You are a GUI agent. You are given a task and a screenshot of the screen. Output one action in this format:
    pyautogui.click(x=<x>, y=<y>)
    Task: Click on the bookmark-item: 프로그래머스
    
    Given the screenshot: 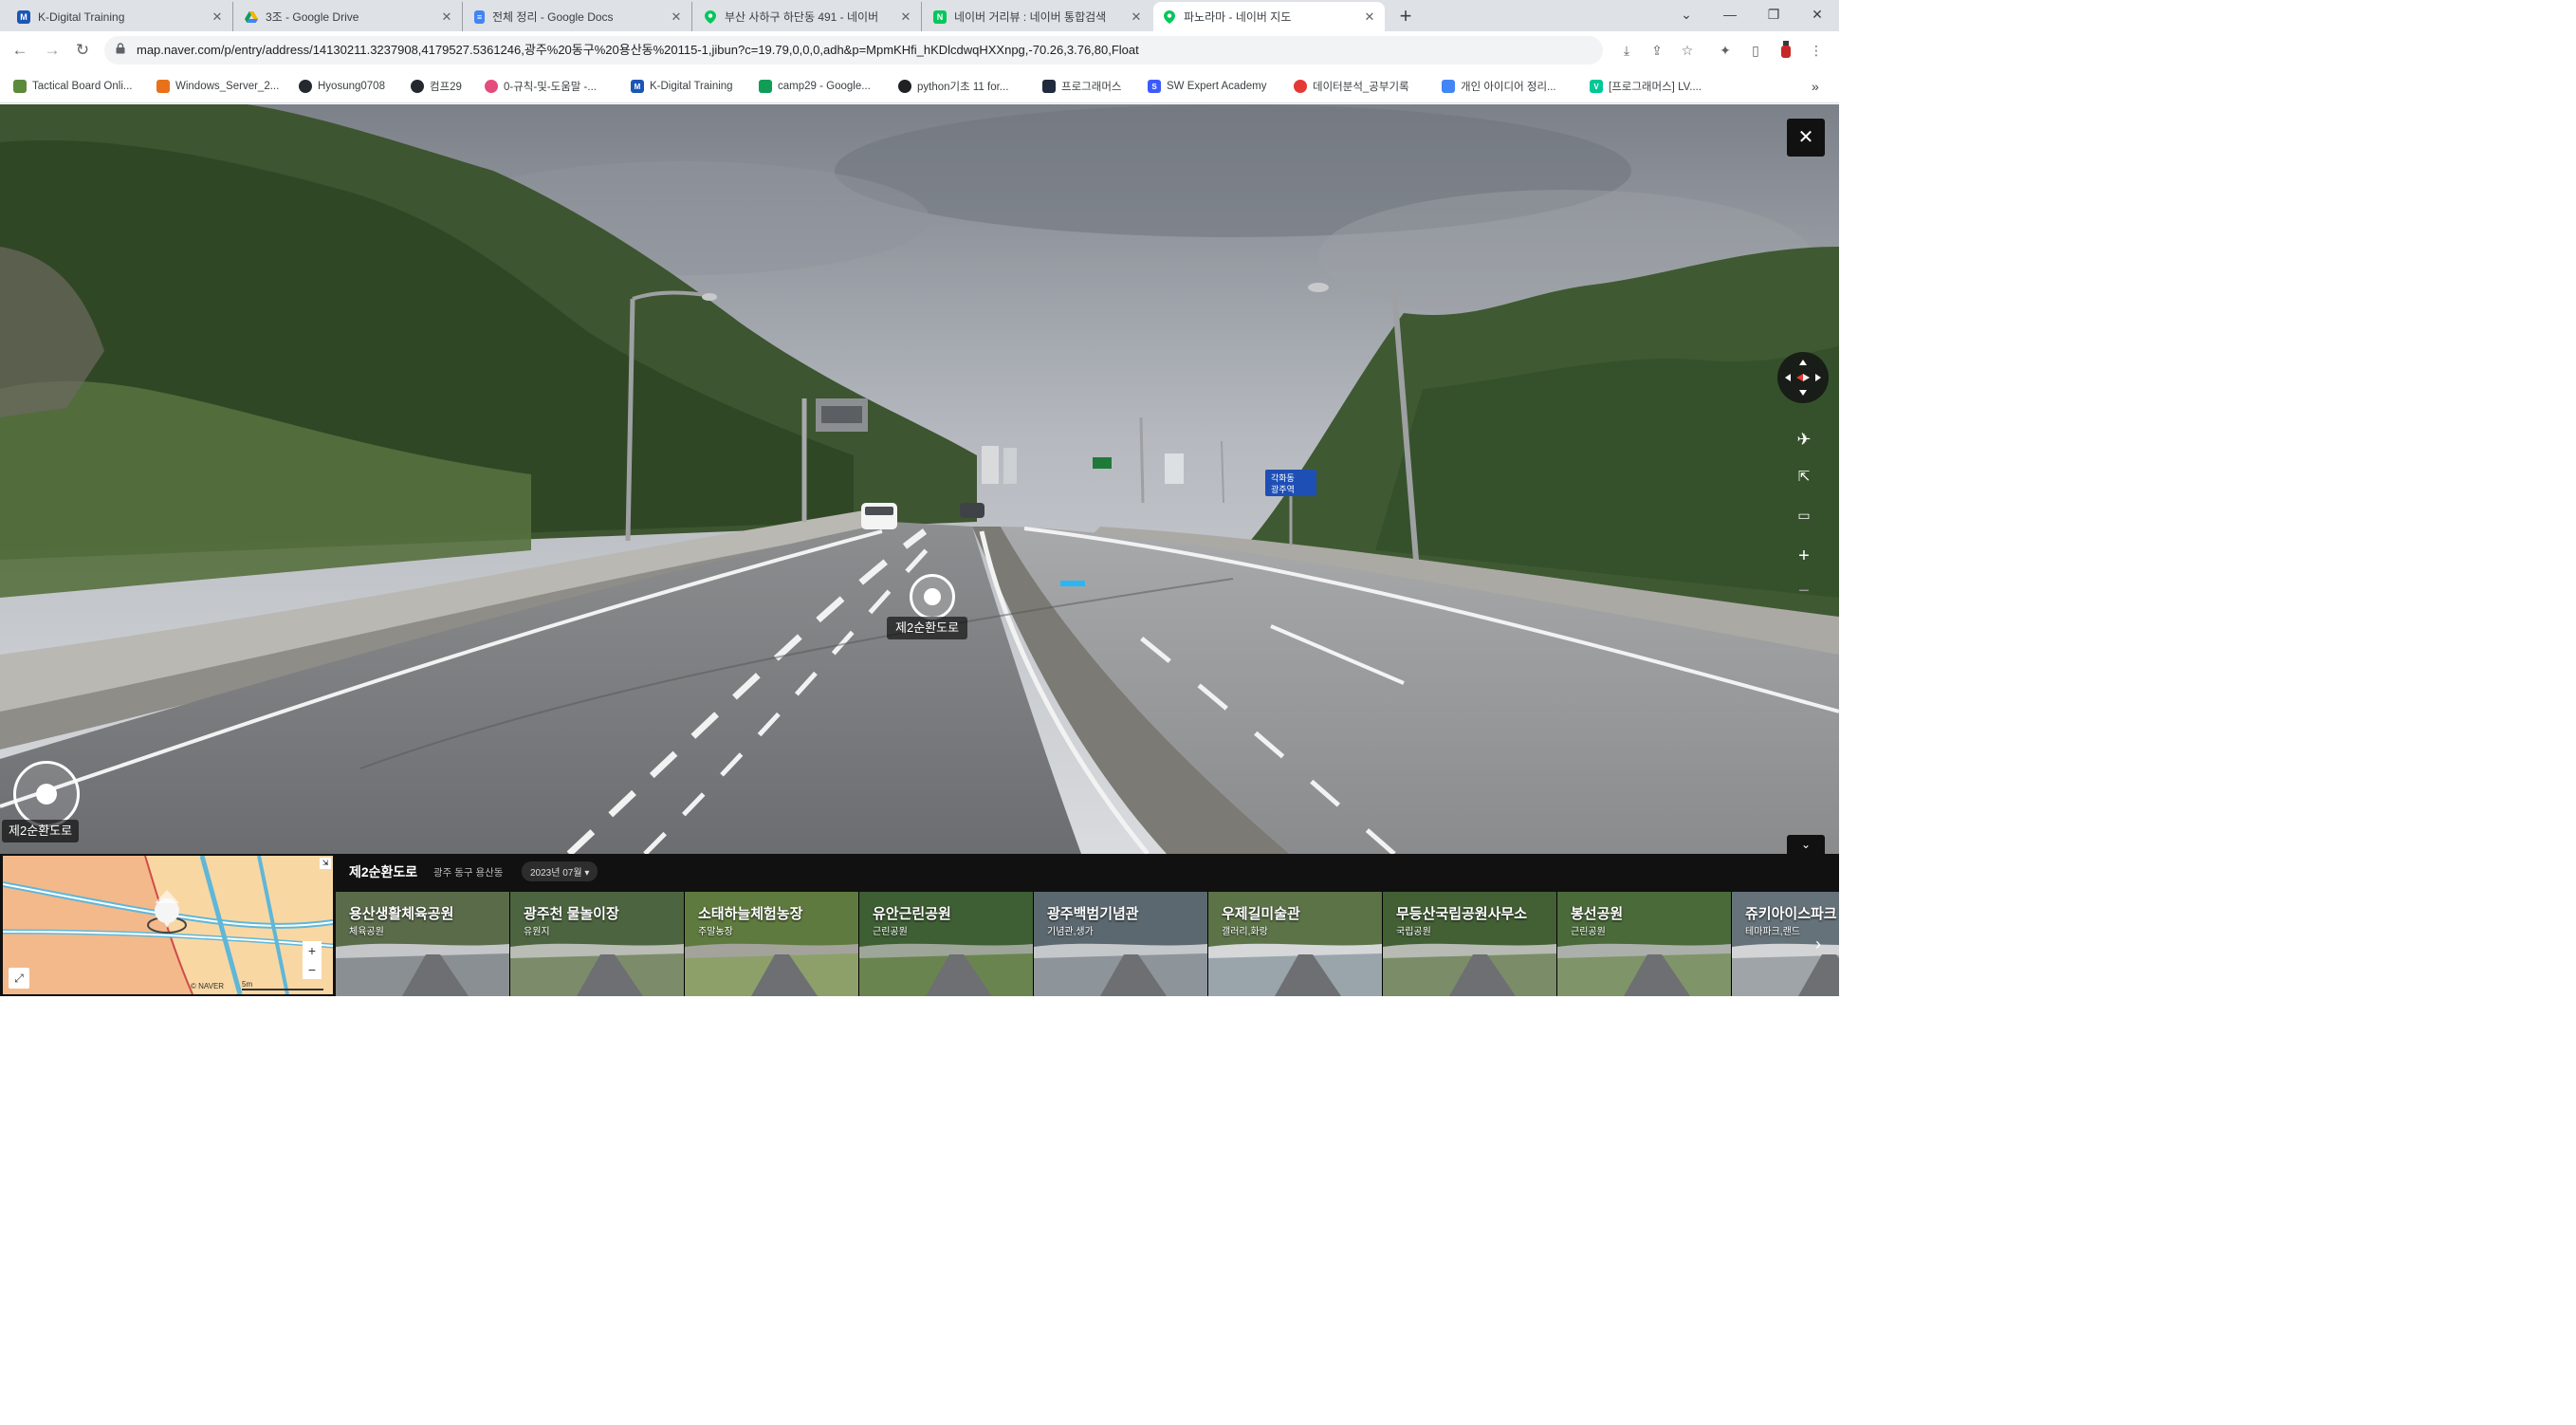 What is the action you would take?
    pyautogui.click(x=1081, y=86)
    